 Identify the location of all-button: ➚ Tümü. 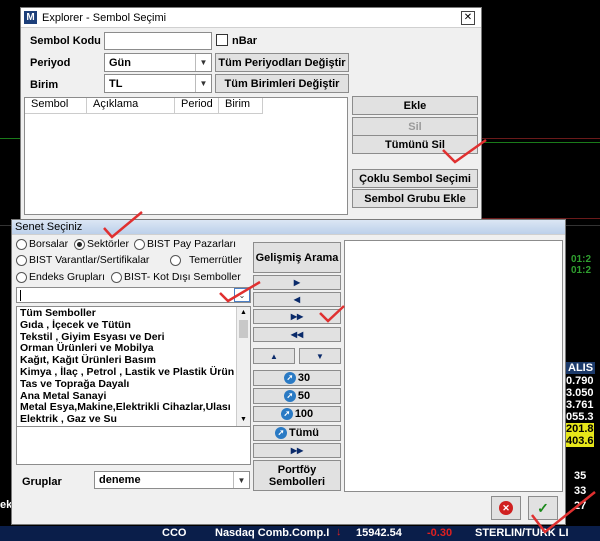
(297, 433).